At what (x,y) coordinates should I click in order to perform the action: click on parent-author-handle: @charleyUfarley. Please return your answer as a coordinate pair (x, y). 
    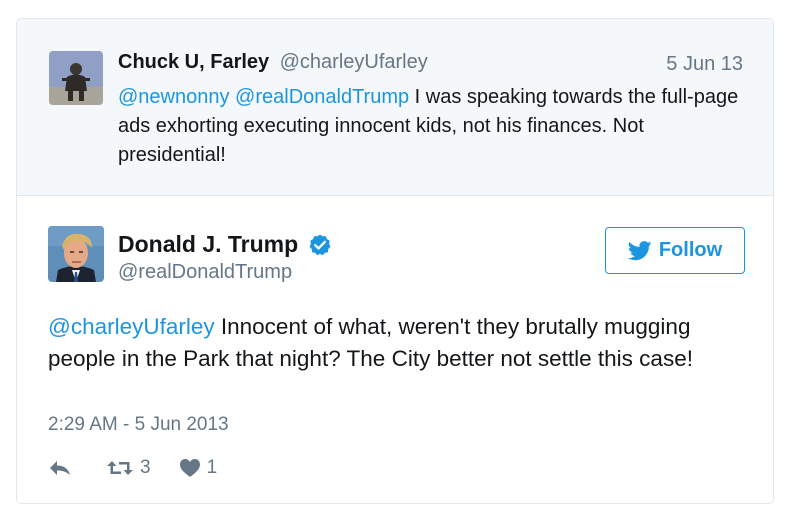
    Looking at the image, I should click on (354, 62).